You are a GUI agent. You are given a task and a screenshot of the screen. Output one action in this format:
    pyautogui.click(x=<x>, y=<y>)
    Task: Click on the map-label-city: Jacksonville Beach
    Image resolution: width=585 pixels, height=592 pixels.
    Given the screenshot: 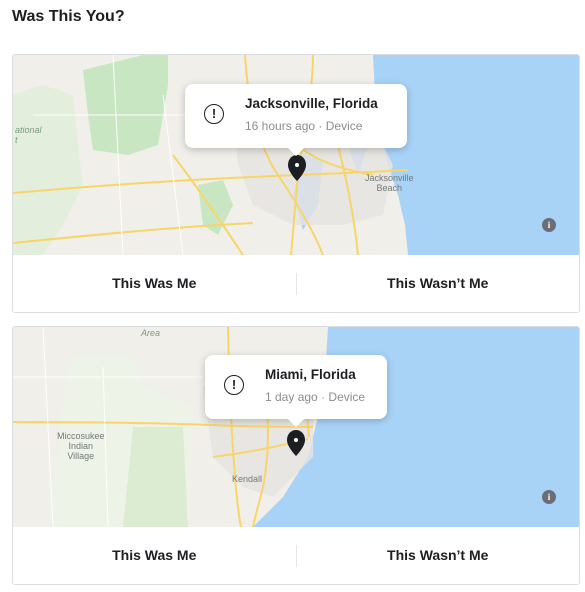 What is the action you would take?
    pyautogui.click(x=389, y=183)
    